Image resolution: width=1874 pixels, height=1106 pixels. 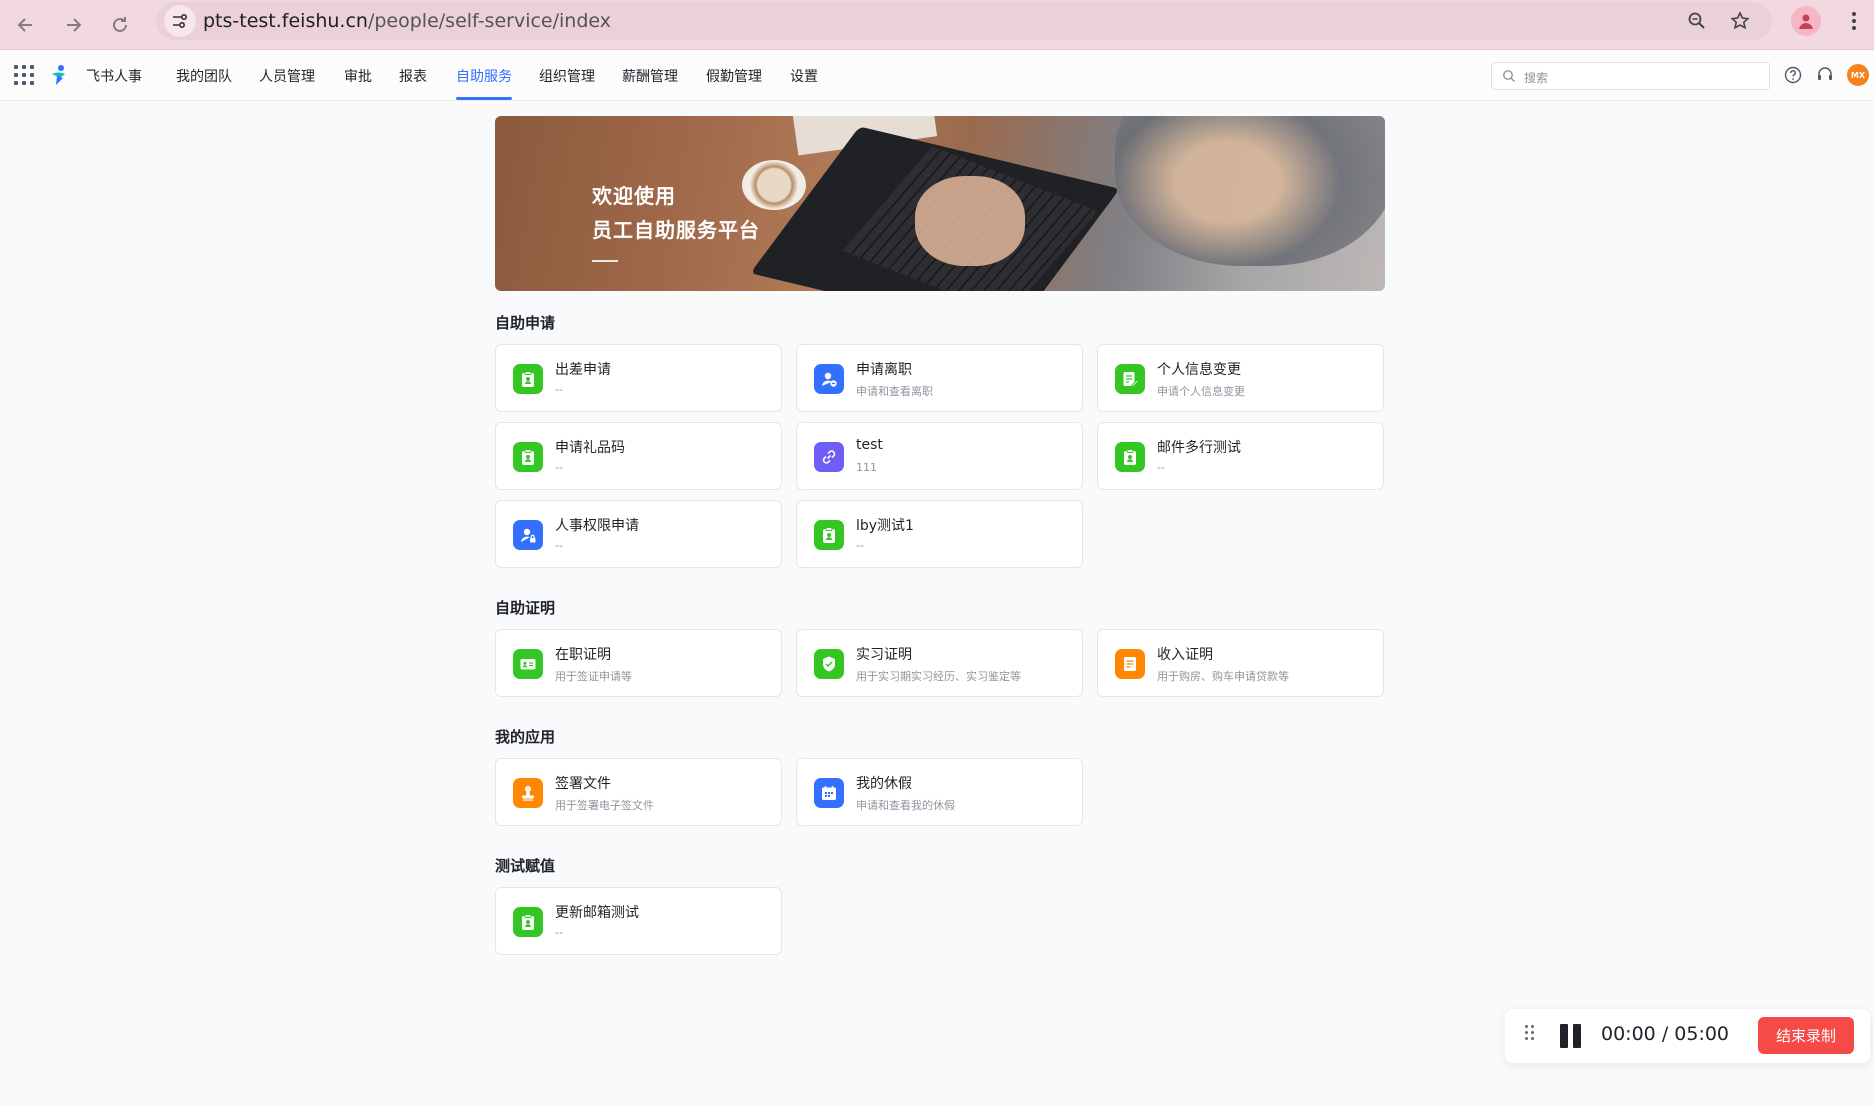 I want to click on arrow-right-icon, so click(x=74, y=25).